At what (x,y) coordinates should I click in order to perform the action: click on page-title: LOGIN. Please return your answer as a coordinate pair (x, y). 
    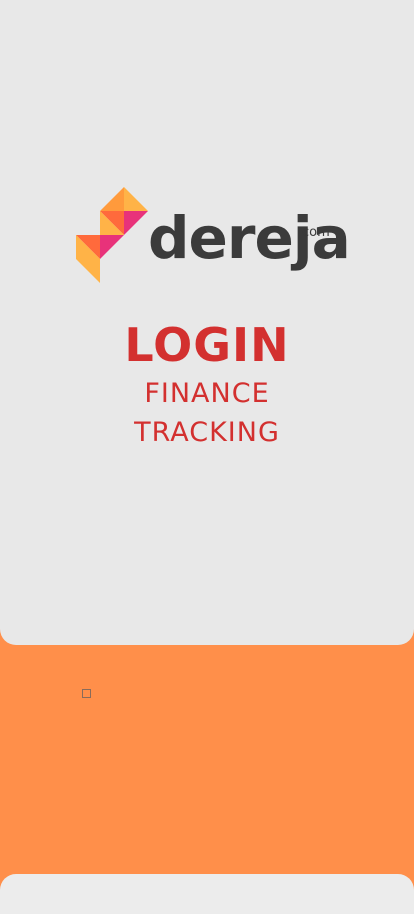
    Looking at the image, I should click on (207, 345).